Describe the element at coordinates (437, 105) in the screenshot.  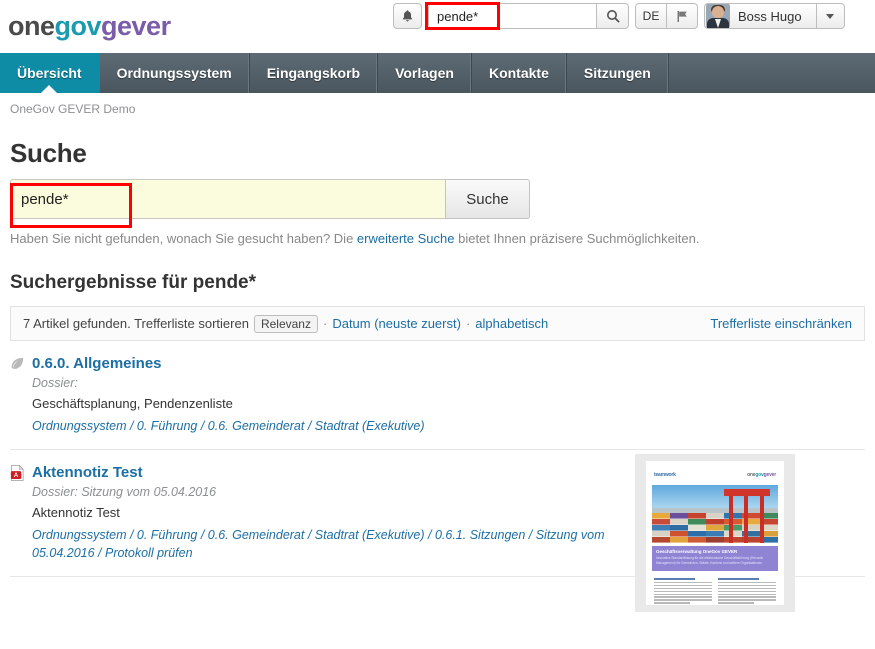
I see `breadcrumb: OneGov GEVER Demo` at that location.